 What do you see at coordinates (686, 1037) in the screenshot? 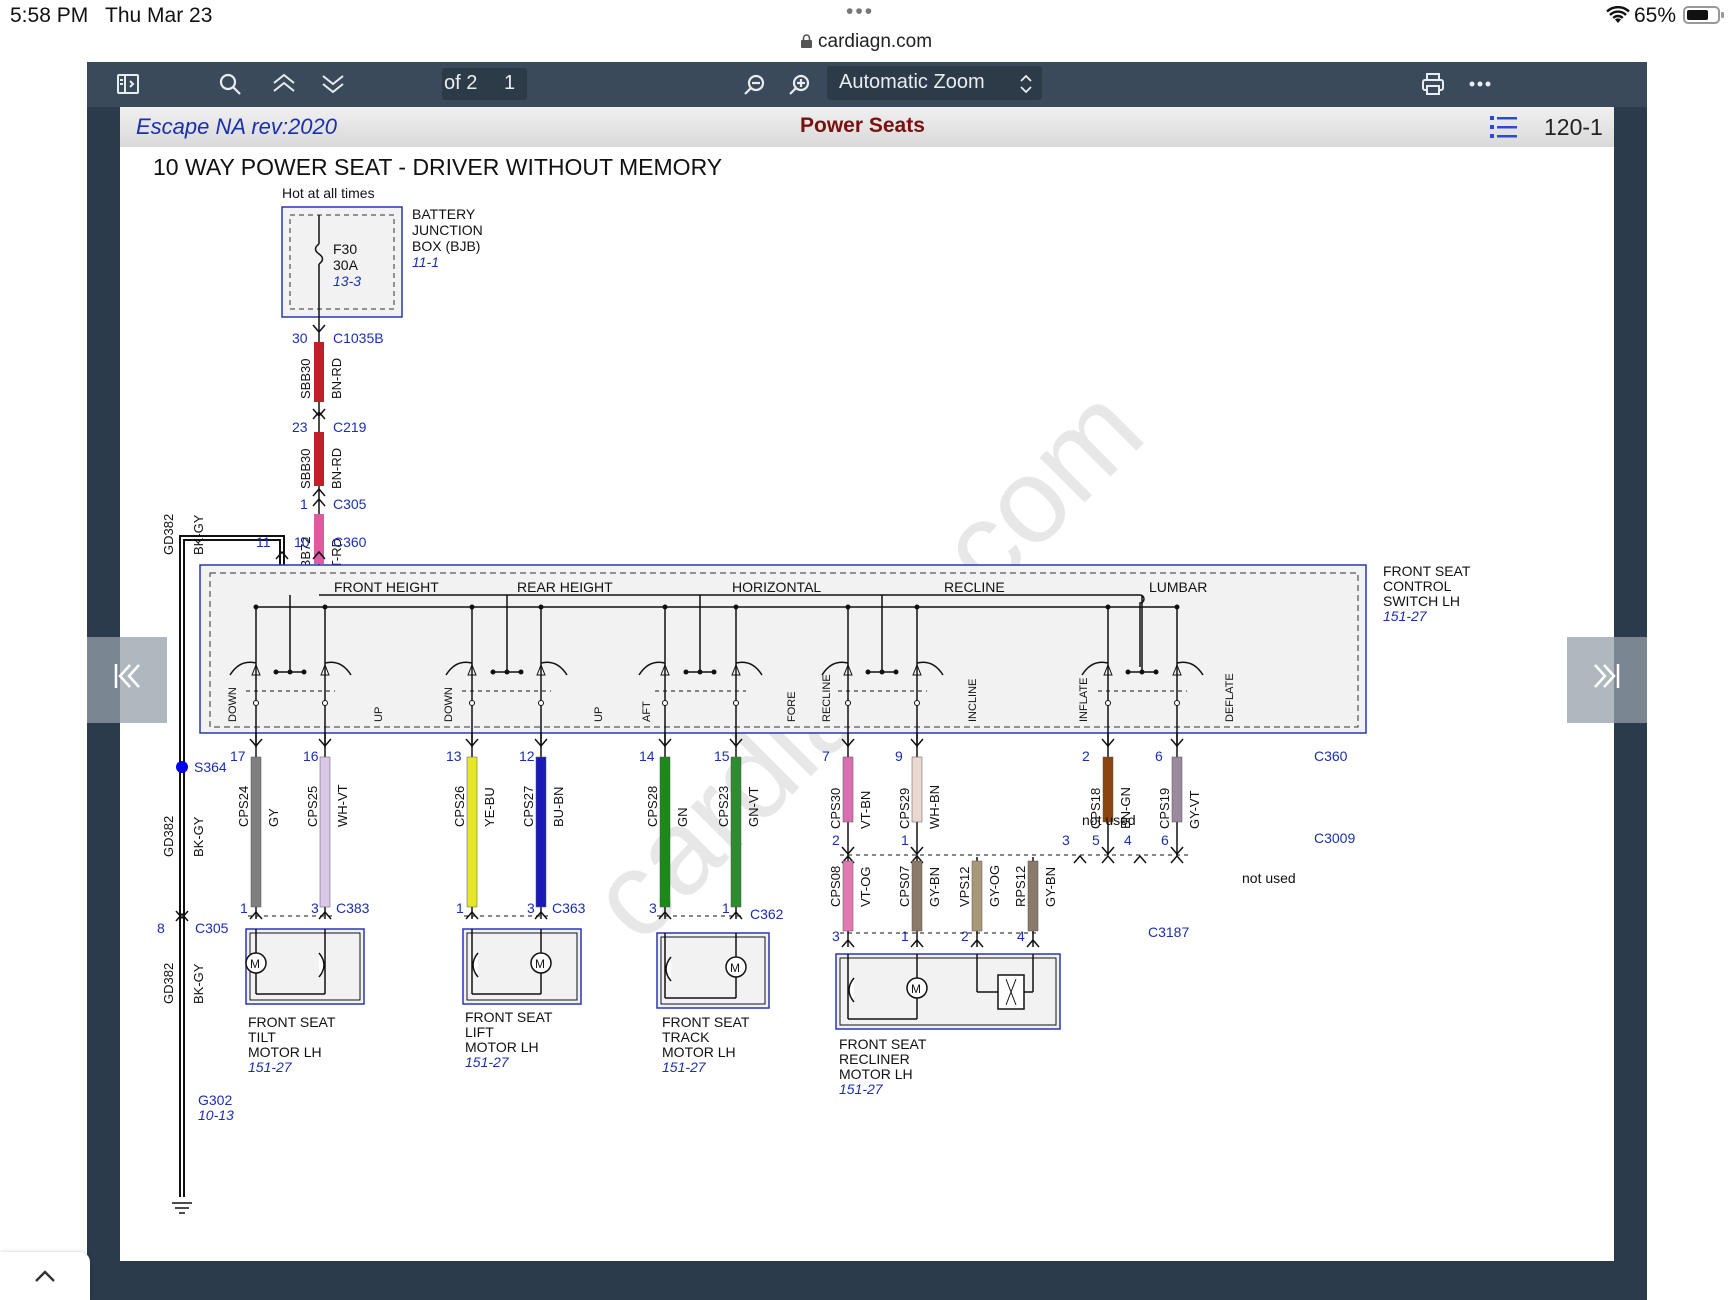
I see `motor-label-2: TRACK` at bounding box center [686, 1037].